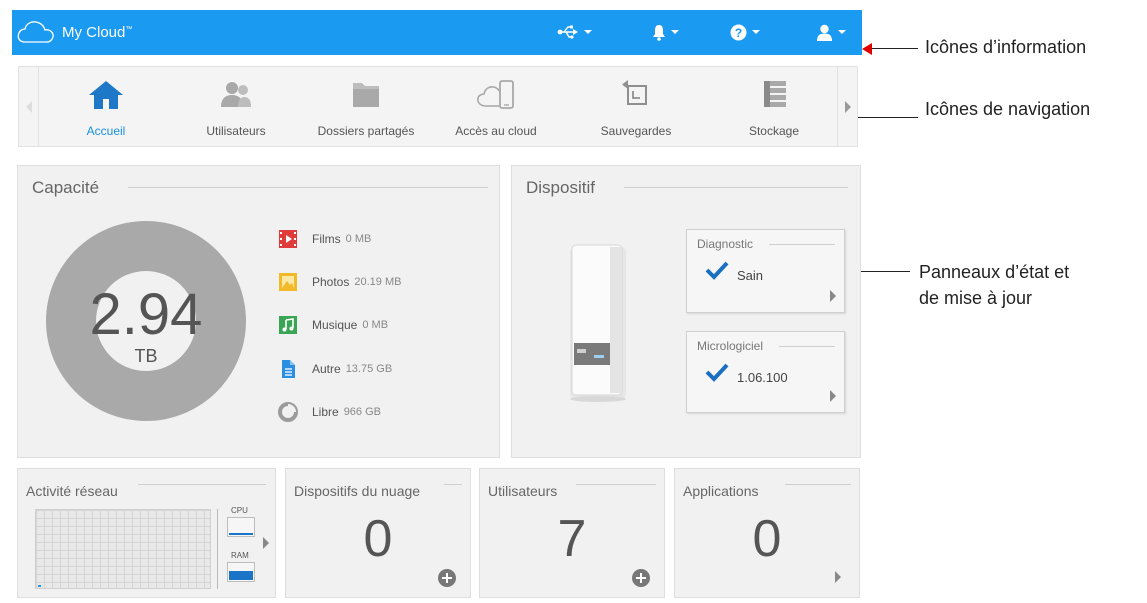 This screenshot has height=603, width=1147. Describe the element at coordinates (146, 314) in the screenshot. I see `capacity-value: 2.94` at that location.